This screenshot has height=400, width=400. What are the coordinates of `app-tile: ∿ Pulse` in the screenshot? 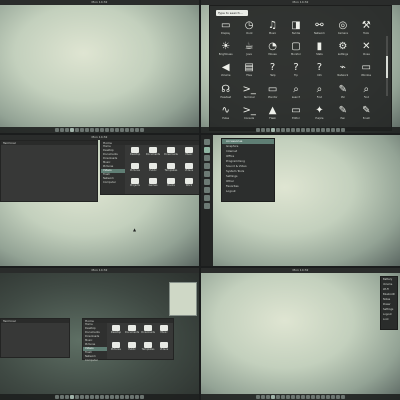 It's located at (225, 115).